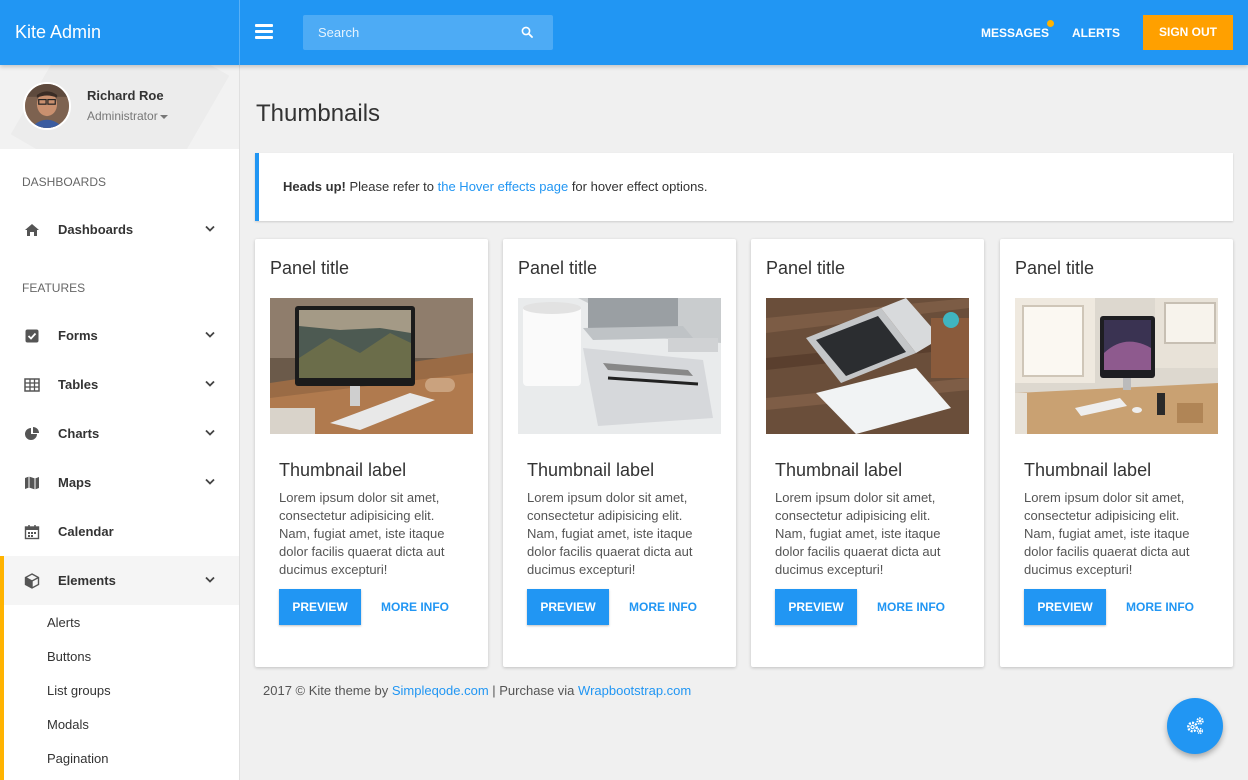 The image size is (1248, 780). I want to click on sidebar-subitem-alerts: Alerts, so click(63, 622).